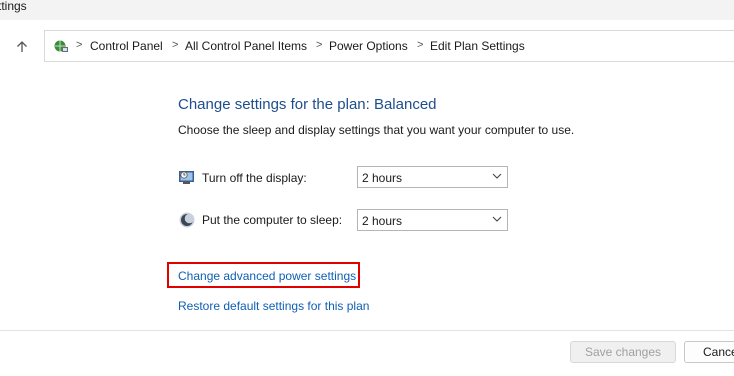  Describe the element at coordinates (382, 221) in the screenshot. I see `sleep-timeout-value: 2 hours` at that location.